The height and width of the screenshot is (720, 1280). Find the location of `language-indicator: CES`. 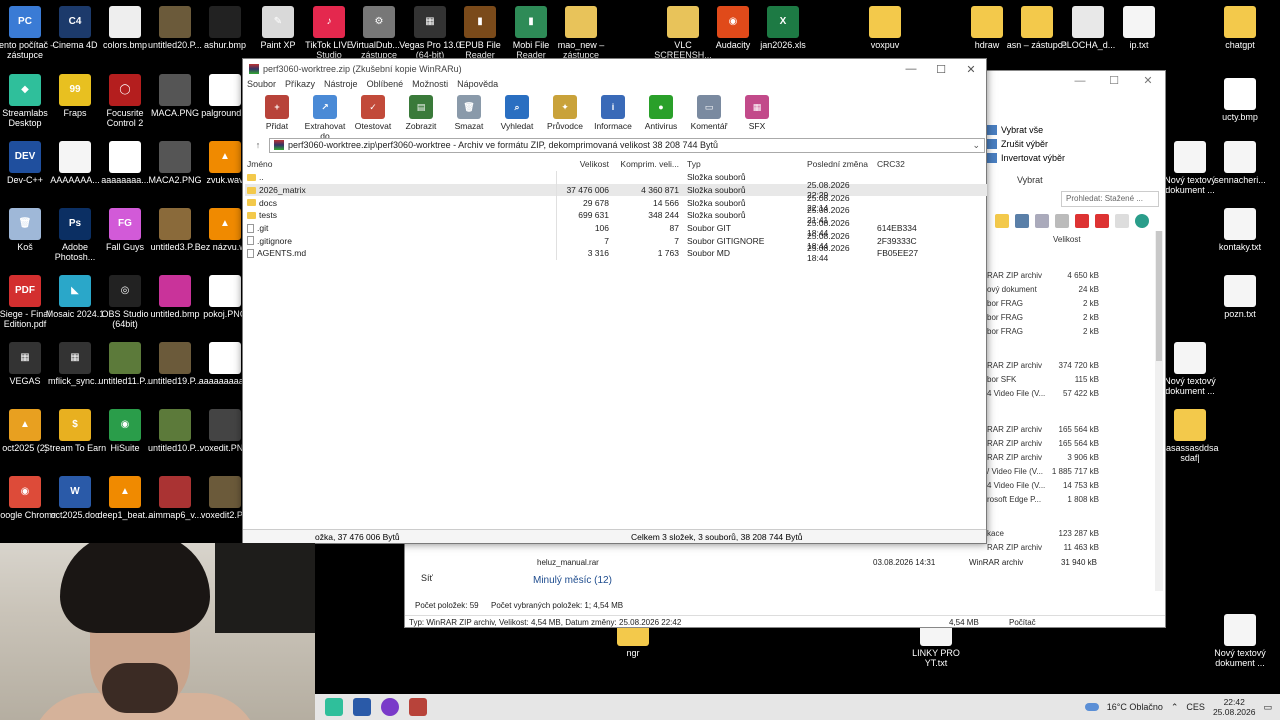

language-indicator: CES is located at coordinates (1195, 707).